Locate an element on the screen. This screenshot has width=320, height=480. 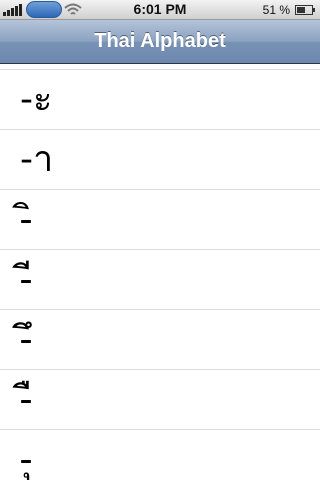
thai-character: -ุ is located at coordinates (26, 459).